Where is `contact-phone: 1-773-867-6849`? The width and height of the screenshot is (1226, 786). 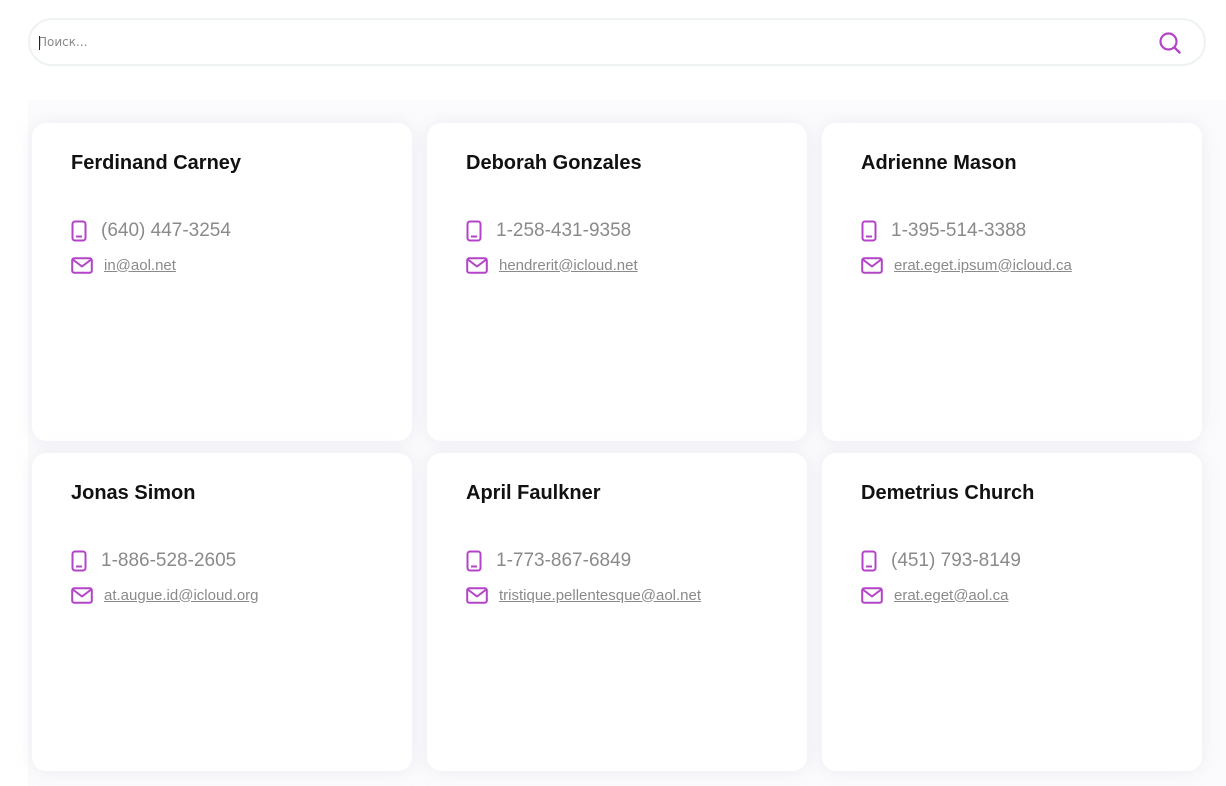 contact-phone: 1-773-867-6849 is located at coordinates (564, 560).